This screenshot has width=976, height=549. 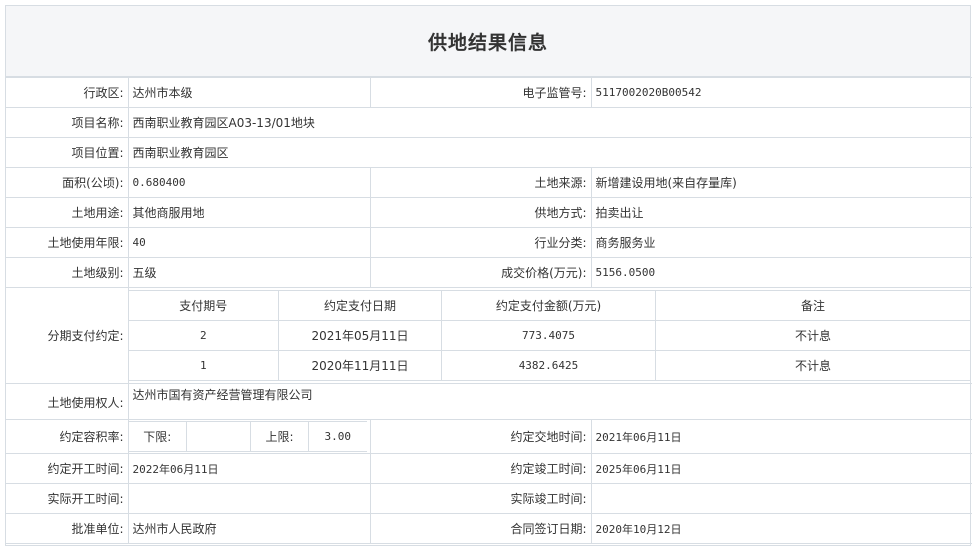 What do you see at coordinates (549, 401) in the screenshot?
I see `owner-value: 达州市国有资产经营管理有限公司` at bounding box center [549, 401].